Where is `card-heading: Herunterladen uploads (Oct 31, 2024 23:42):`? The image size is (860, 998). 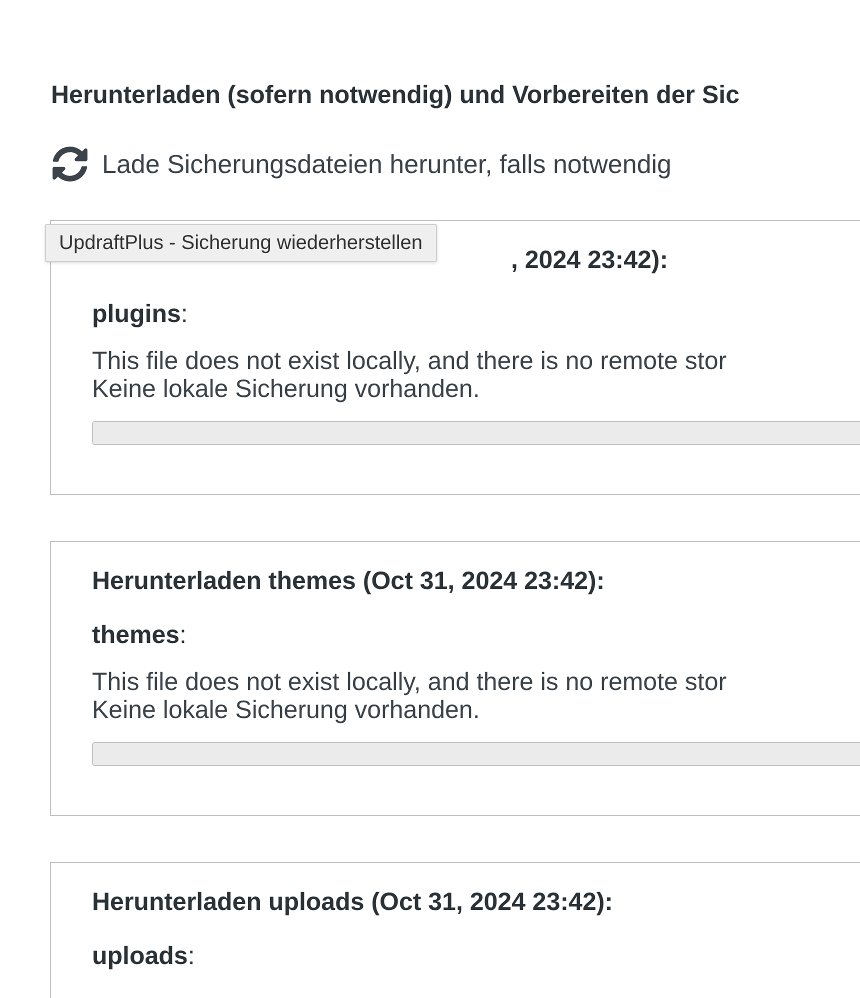 card-heading: Herunterladen uploads (Oct 31, 2024 23:42): is located at coordinates (353, 902).